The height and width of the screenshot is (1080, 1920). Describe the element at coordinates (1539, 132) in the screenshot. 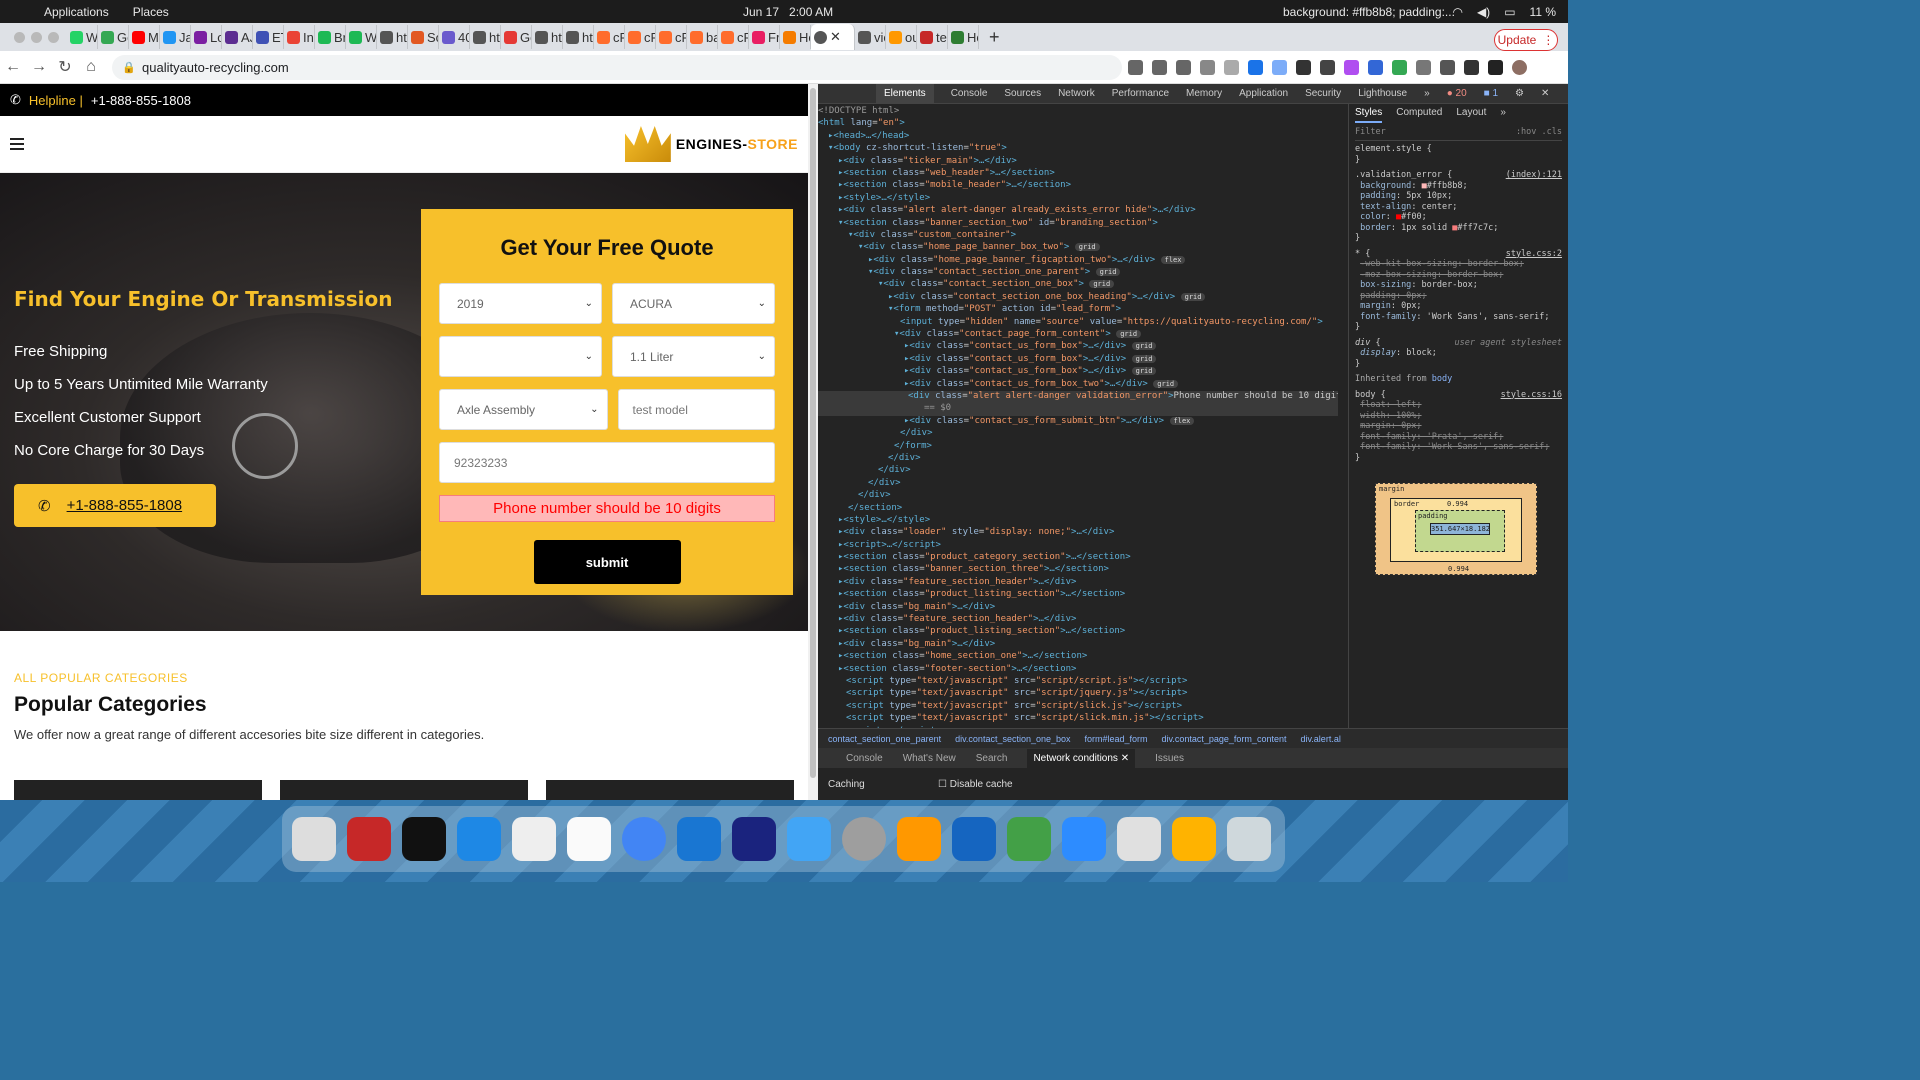

I see `hov-cls-toggle: :hov .cls` at that location.